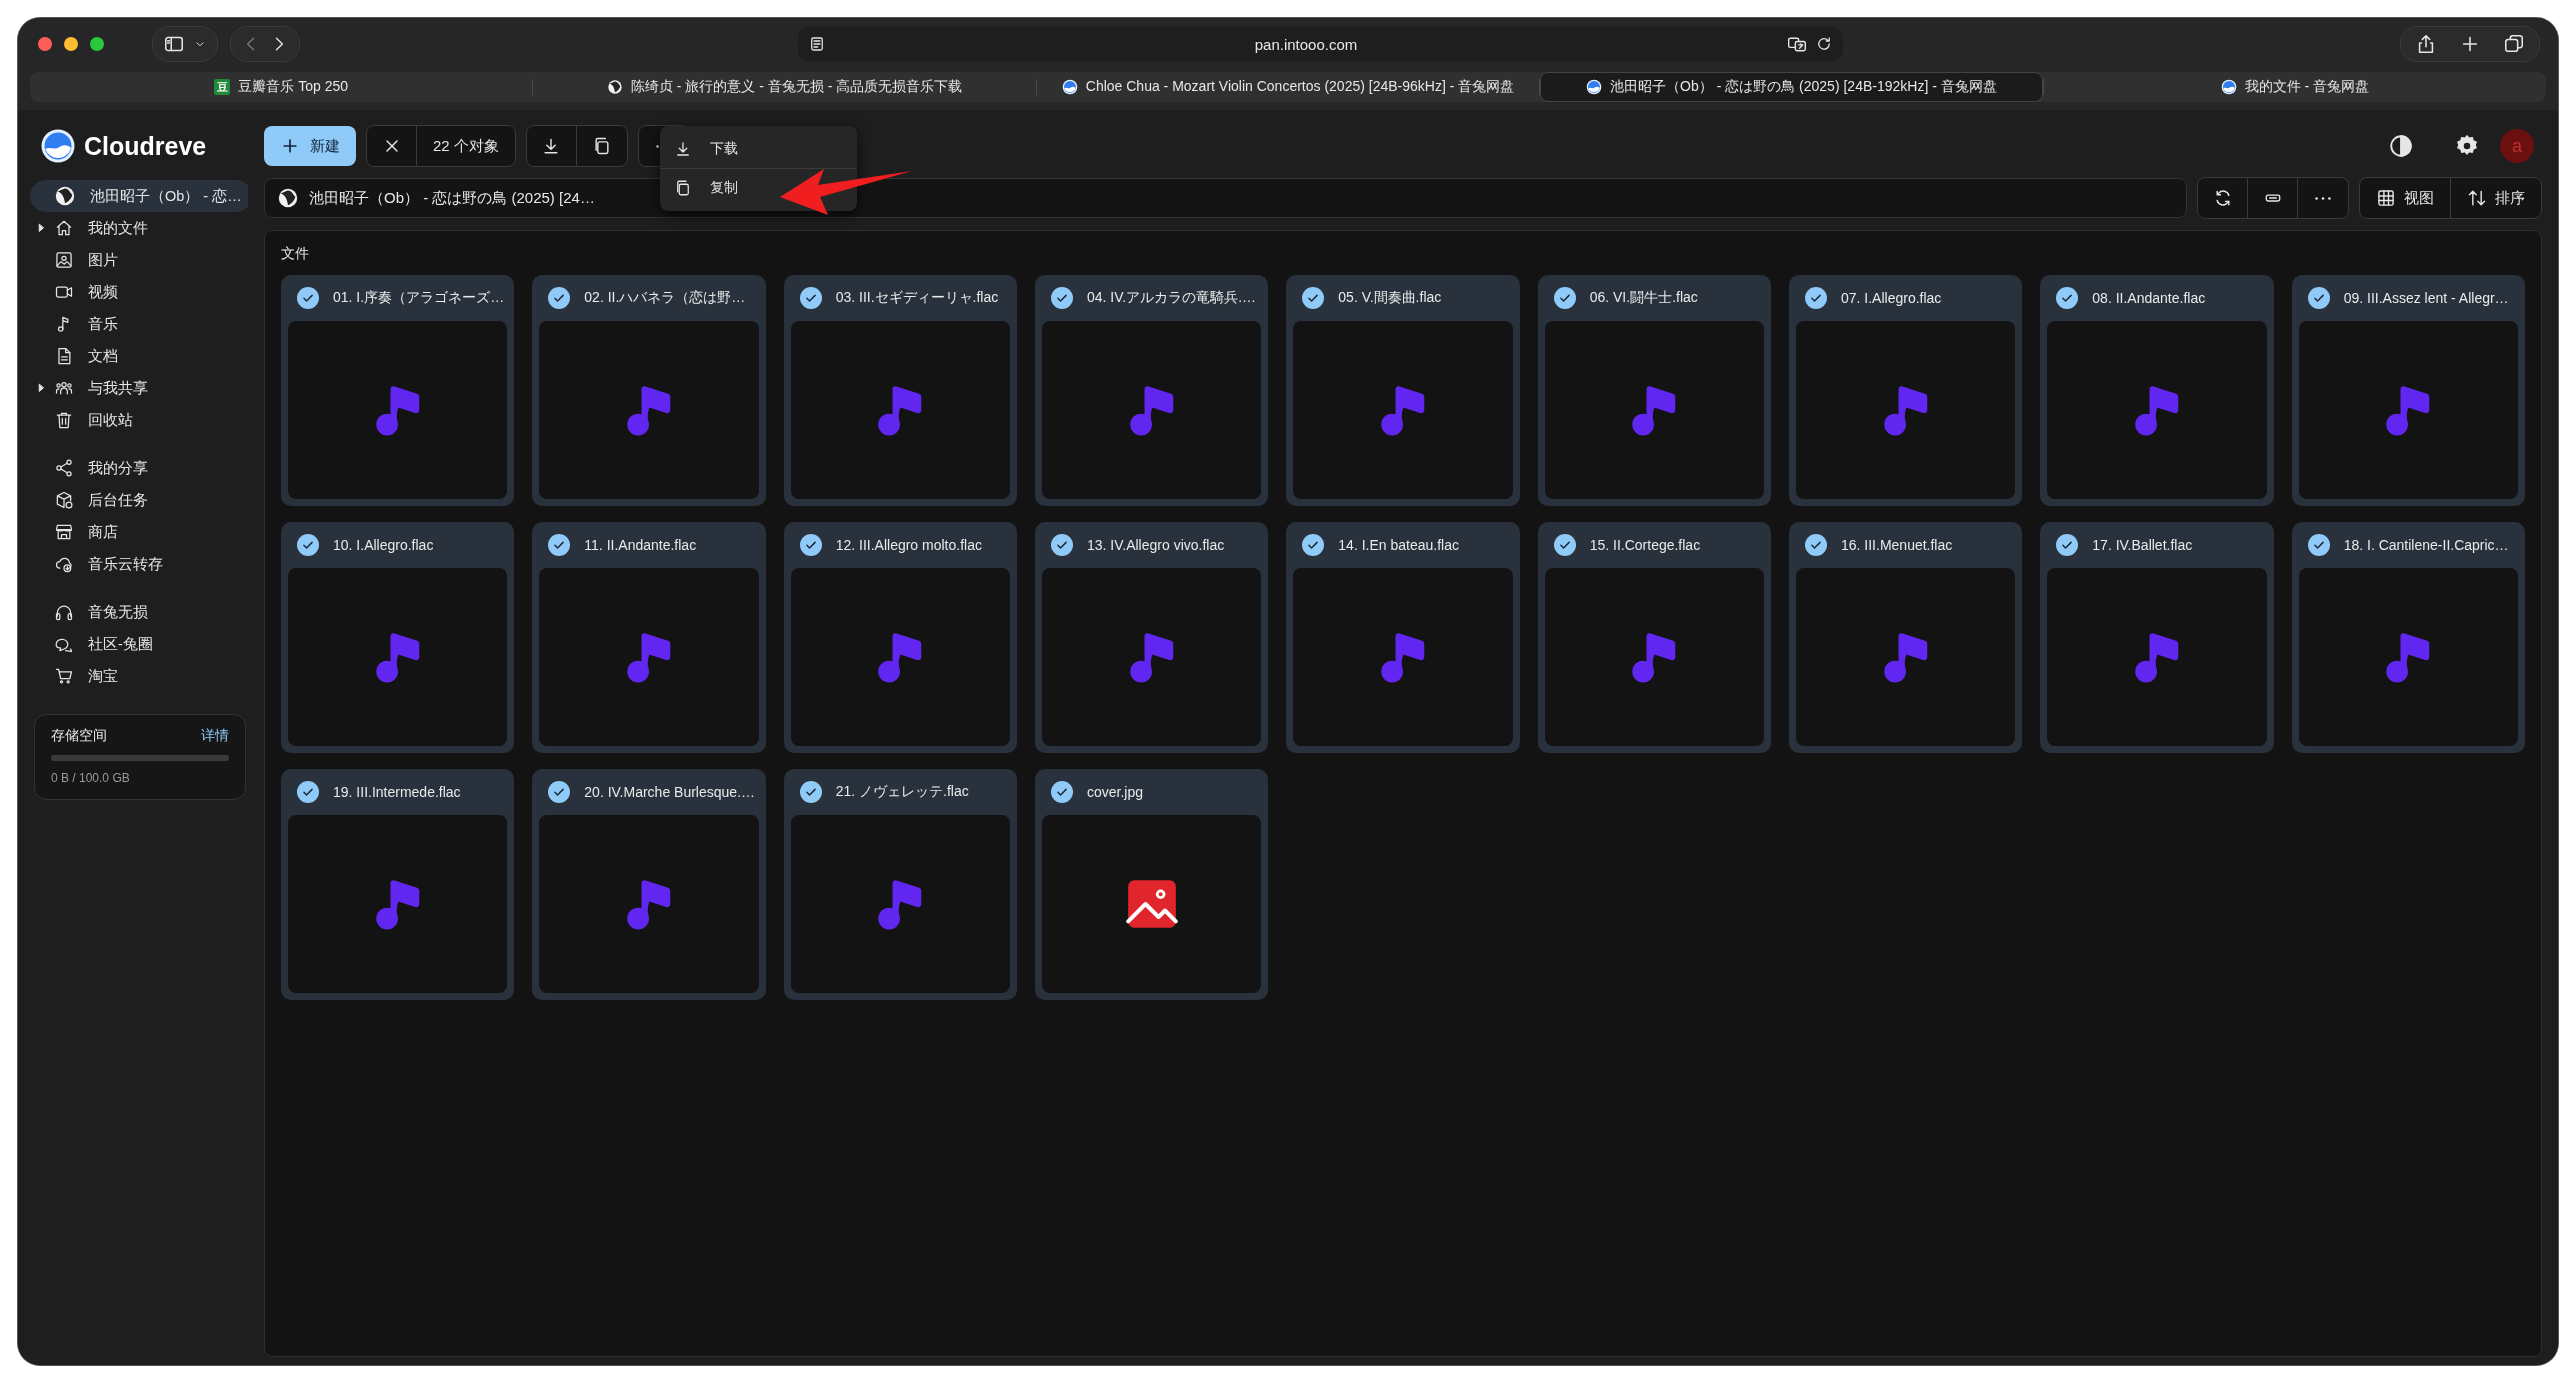 The height and width of the screenshot is (1383, 2576). Describe the element at coordinates (135, 260) in the screenshot. I see `sidebar-item: 图片` at that location.